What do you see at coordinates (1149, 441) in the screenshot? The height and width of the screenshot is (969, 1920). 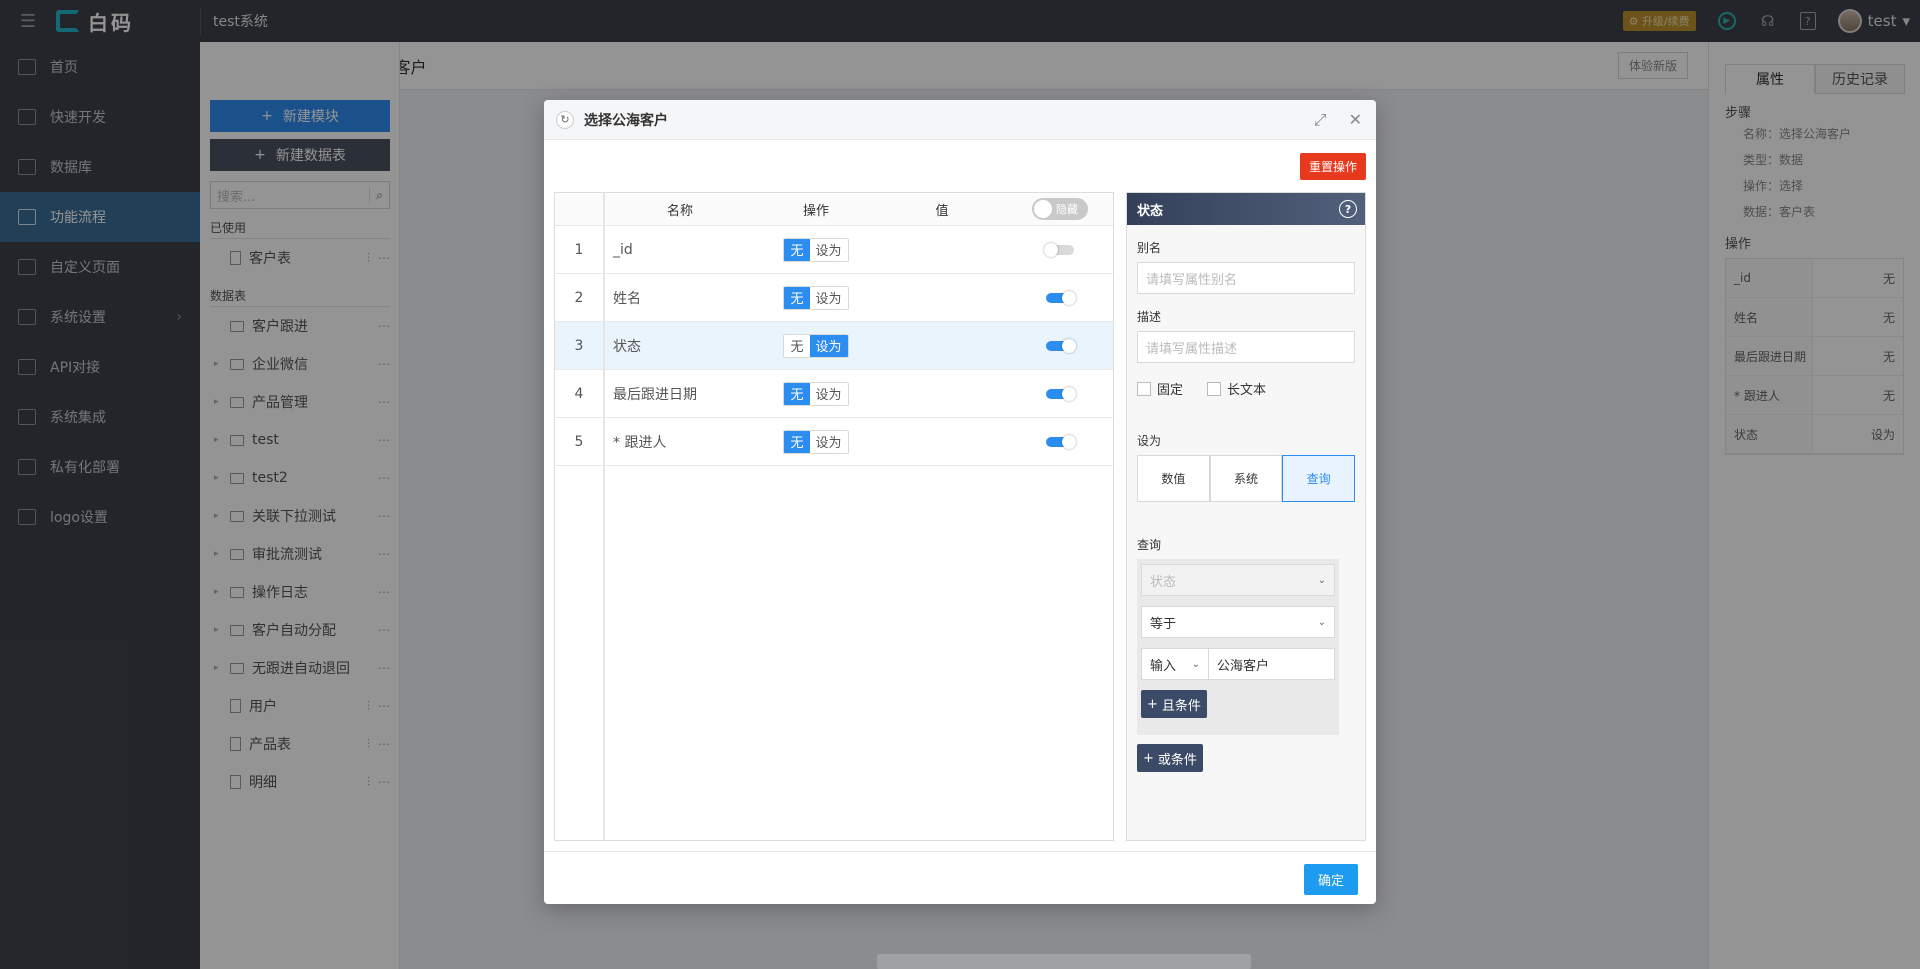 I see `set-as-label: 设为` at bounding box center [1149, 441].